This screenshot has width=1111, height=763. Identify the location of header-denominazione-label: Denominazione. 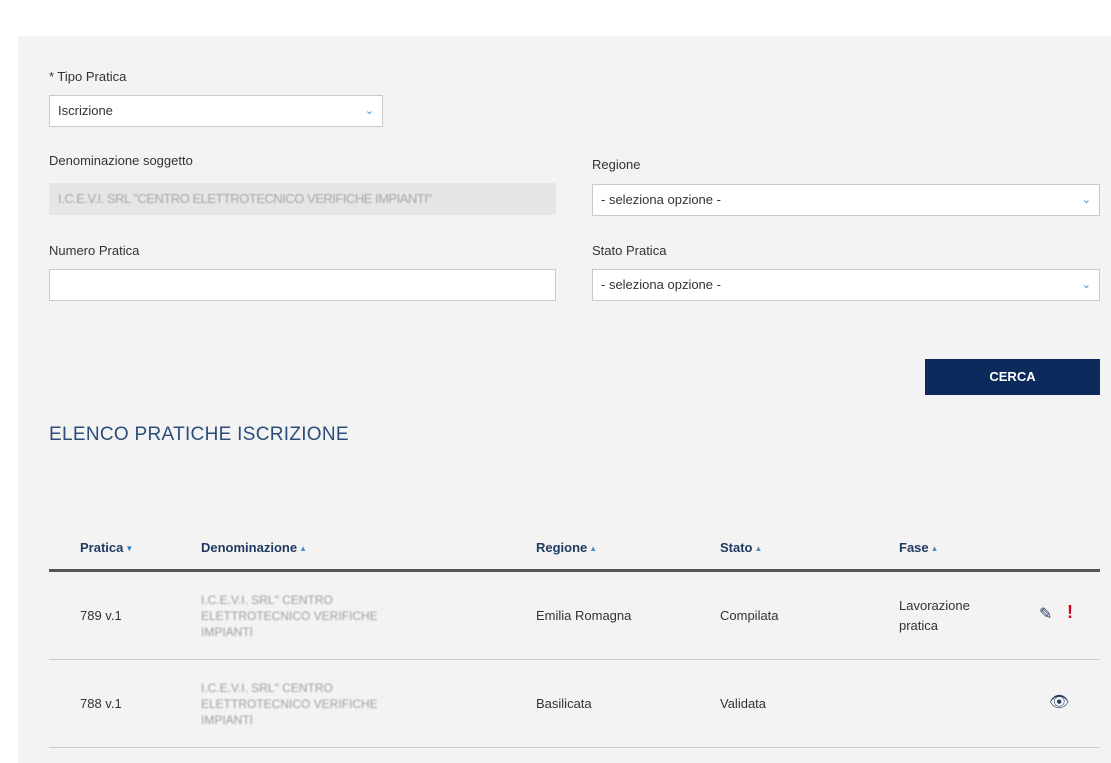
(249, 547).